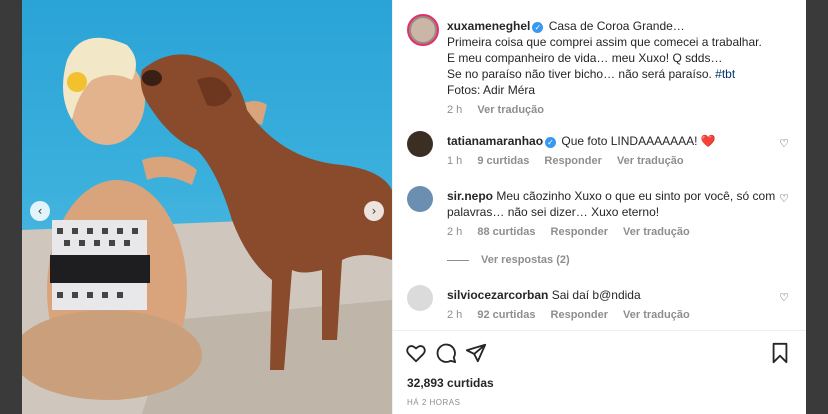 Image resolution: width=828 pixels, height=414 pixels. I want to click on post-timestamp: HÁ 2 HORAS, so click(434, 402).